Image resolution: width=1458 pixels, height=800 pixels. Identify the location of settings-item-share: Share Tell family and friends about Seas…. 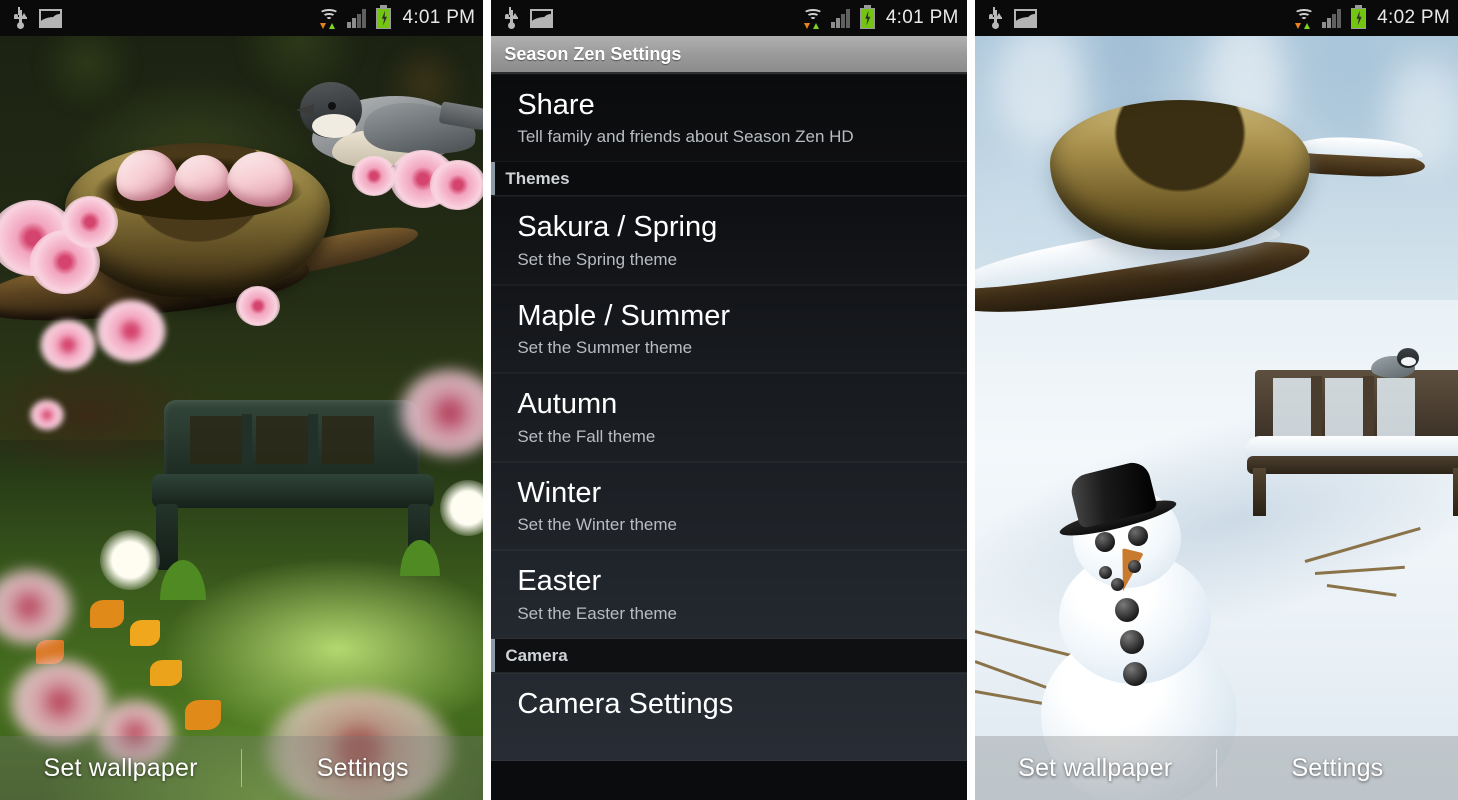
(729, 118).